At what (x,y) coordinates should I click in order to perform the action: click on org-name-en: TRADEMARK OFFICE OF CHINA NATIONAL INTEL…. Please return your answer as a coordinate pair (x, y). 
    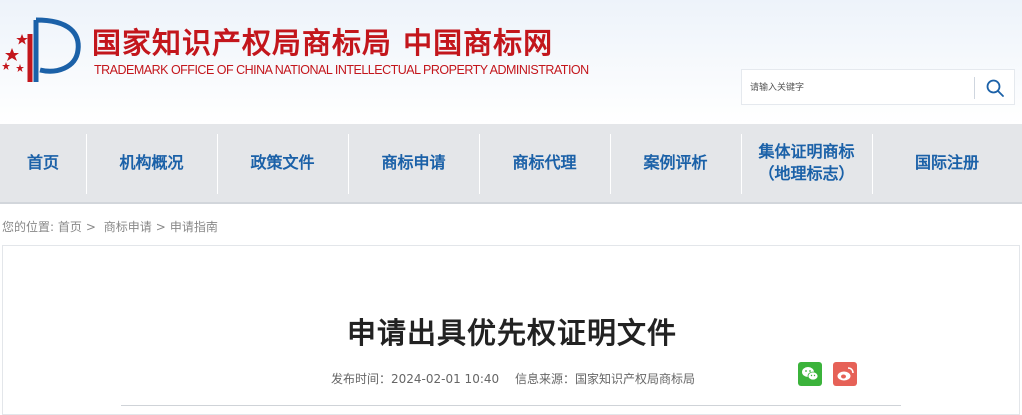
    Looking at the image, I should click on (341, 70).